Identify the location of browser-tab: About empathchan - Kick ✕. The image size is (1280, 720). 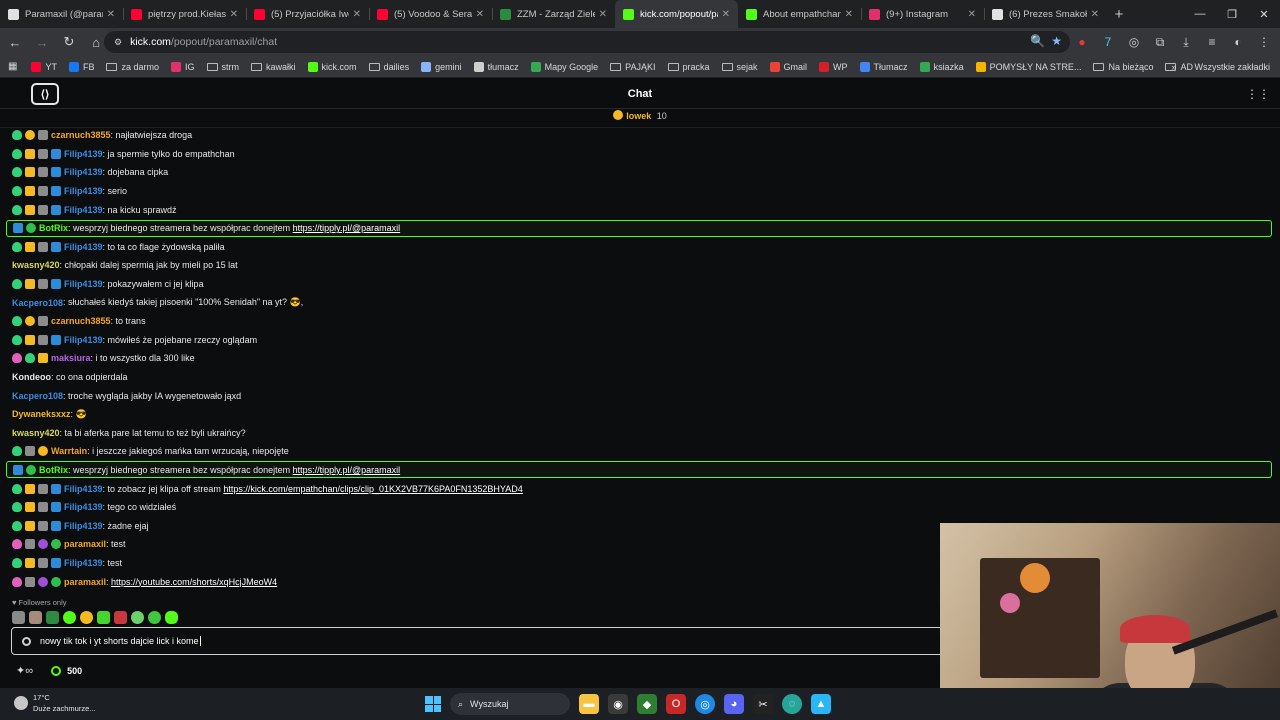
(799, 14).